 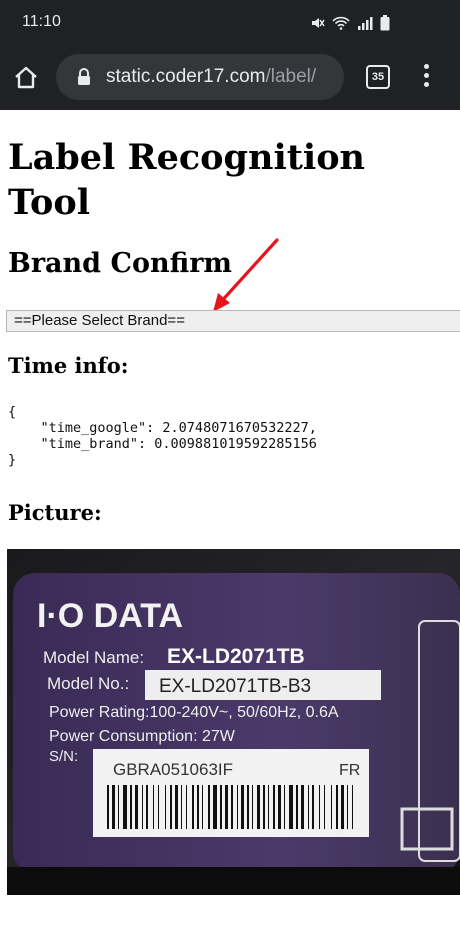 What do you see at coordinates (186, 180) in the screenshot?
I see `page-title: Label Recognition Tool` at bounding box center [186, 180].